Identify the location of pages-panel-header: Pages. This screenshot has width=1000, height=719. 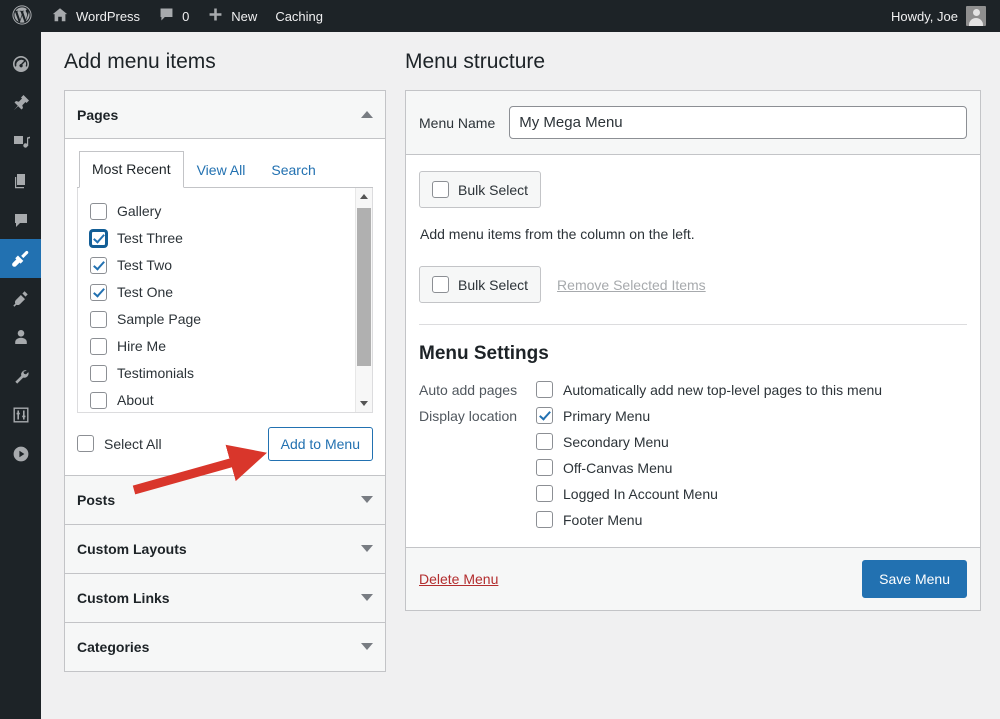
(225, 115).